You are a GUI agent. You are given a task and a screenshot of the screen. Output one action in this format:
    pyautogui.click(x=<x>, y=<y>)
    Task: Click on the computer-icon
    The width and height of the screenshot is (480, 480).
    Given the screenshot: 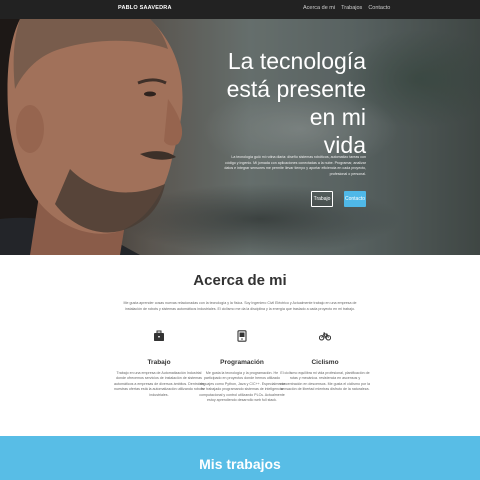 What is the action you would take?
    pyautogui.click(x=242, y=336)
    